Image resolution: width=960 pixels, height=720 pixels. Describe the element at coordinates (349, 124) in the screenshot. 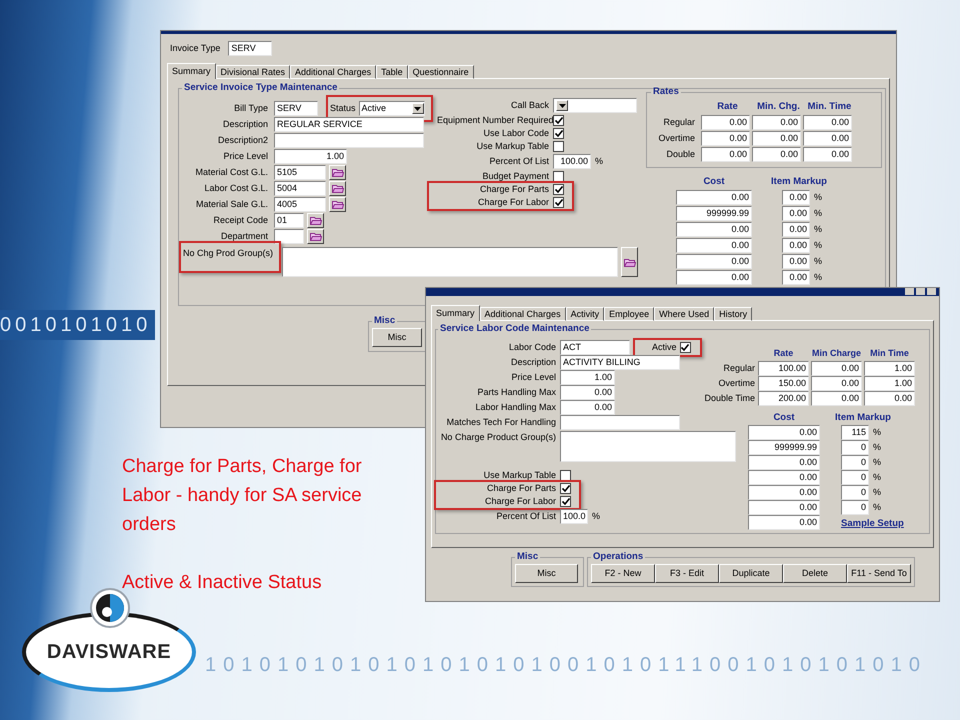

I see `input-field: REGULAR SERVICE` at that location.